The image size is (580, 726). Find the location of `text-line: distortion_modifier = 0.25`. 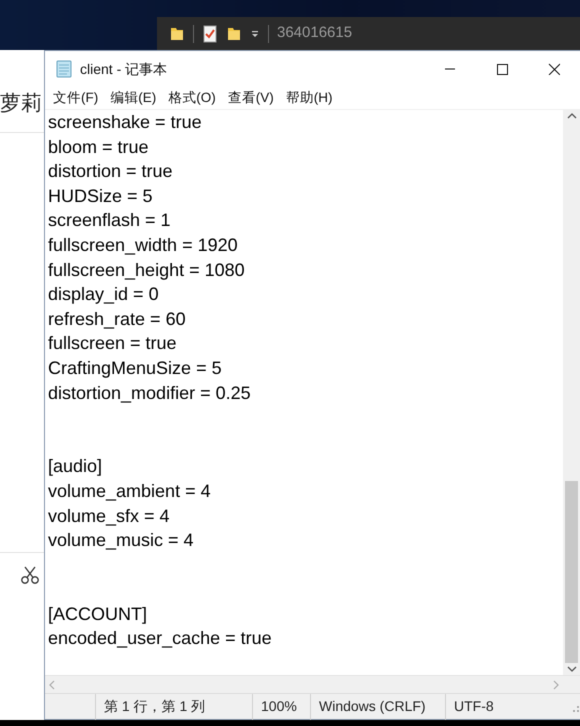

text-line: distortion_modifier = 0.25 is located at coordinates (150, 393).